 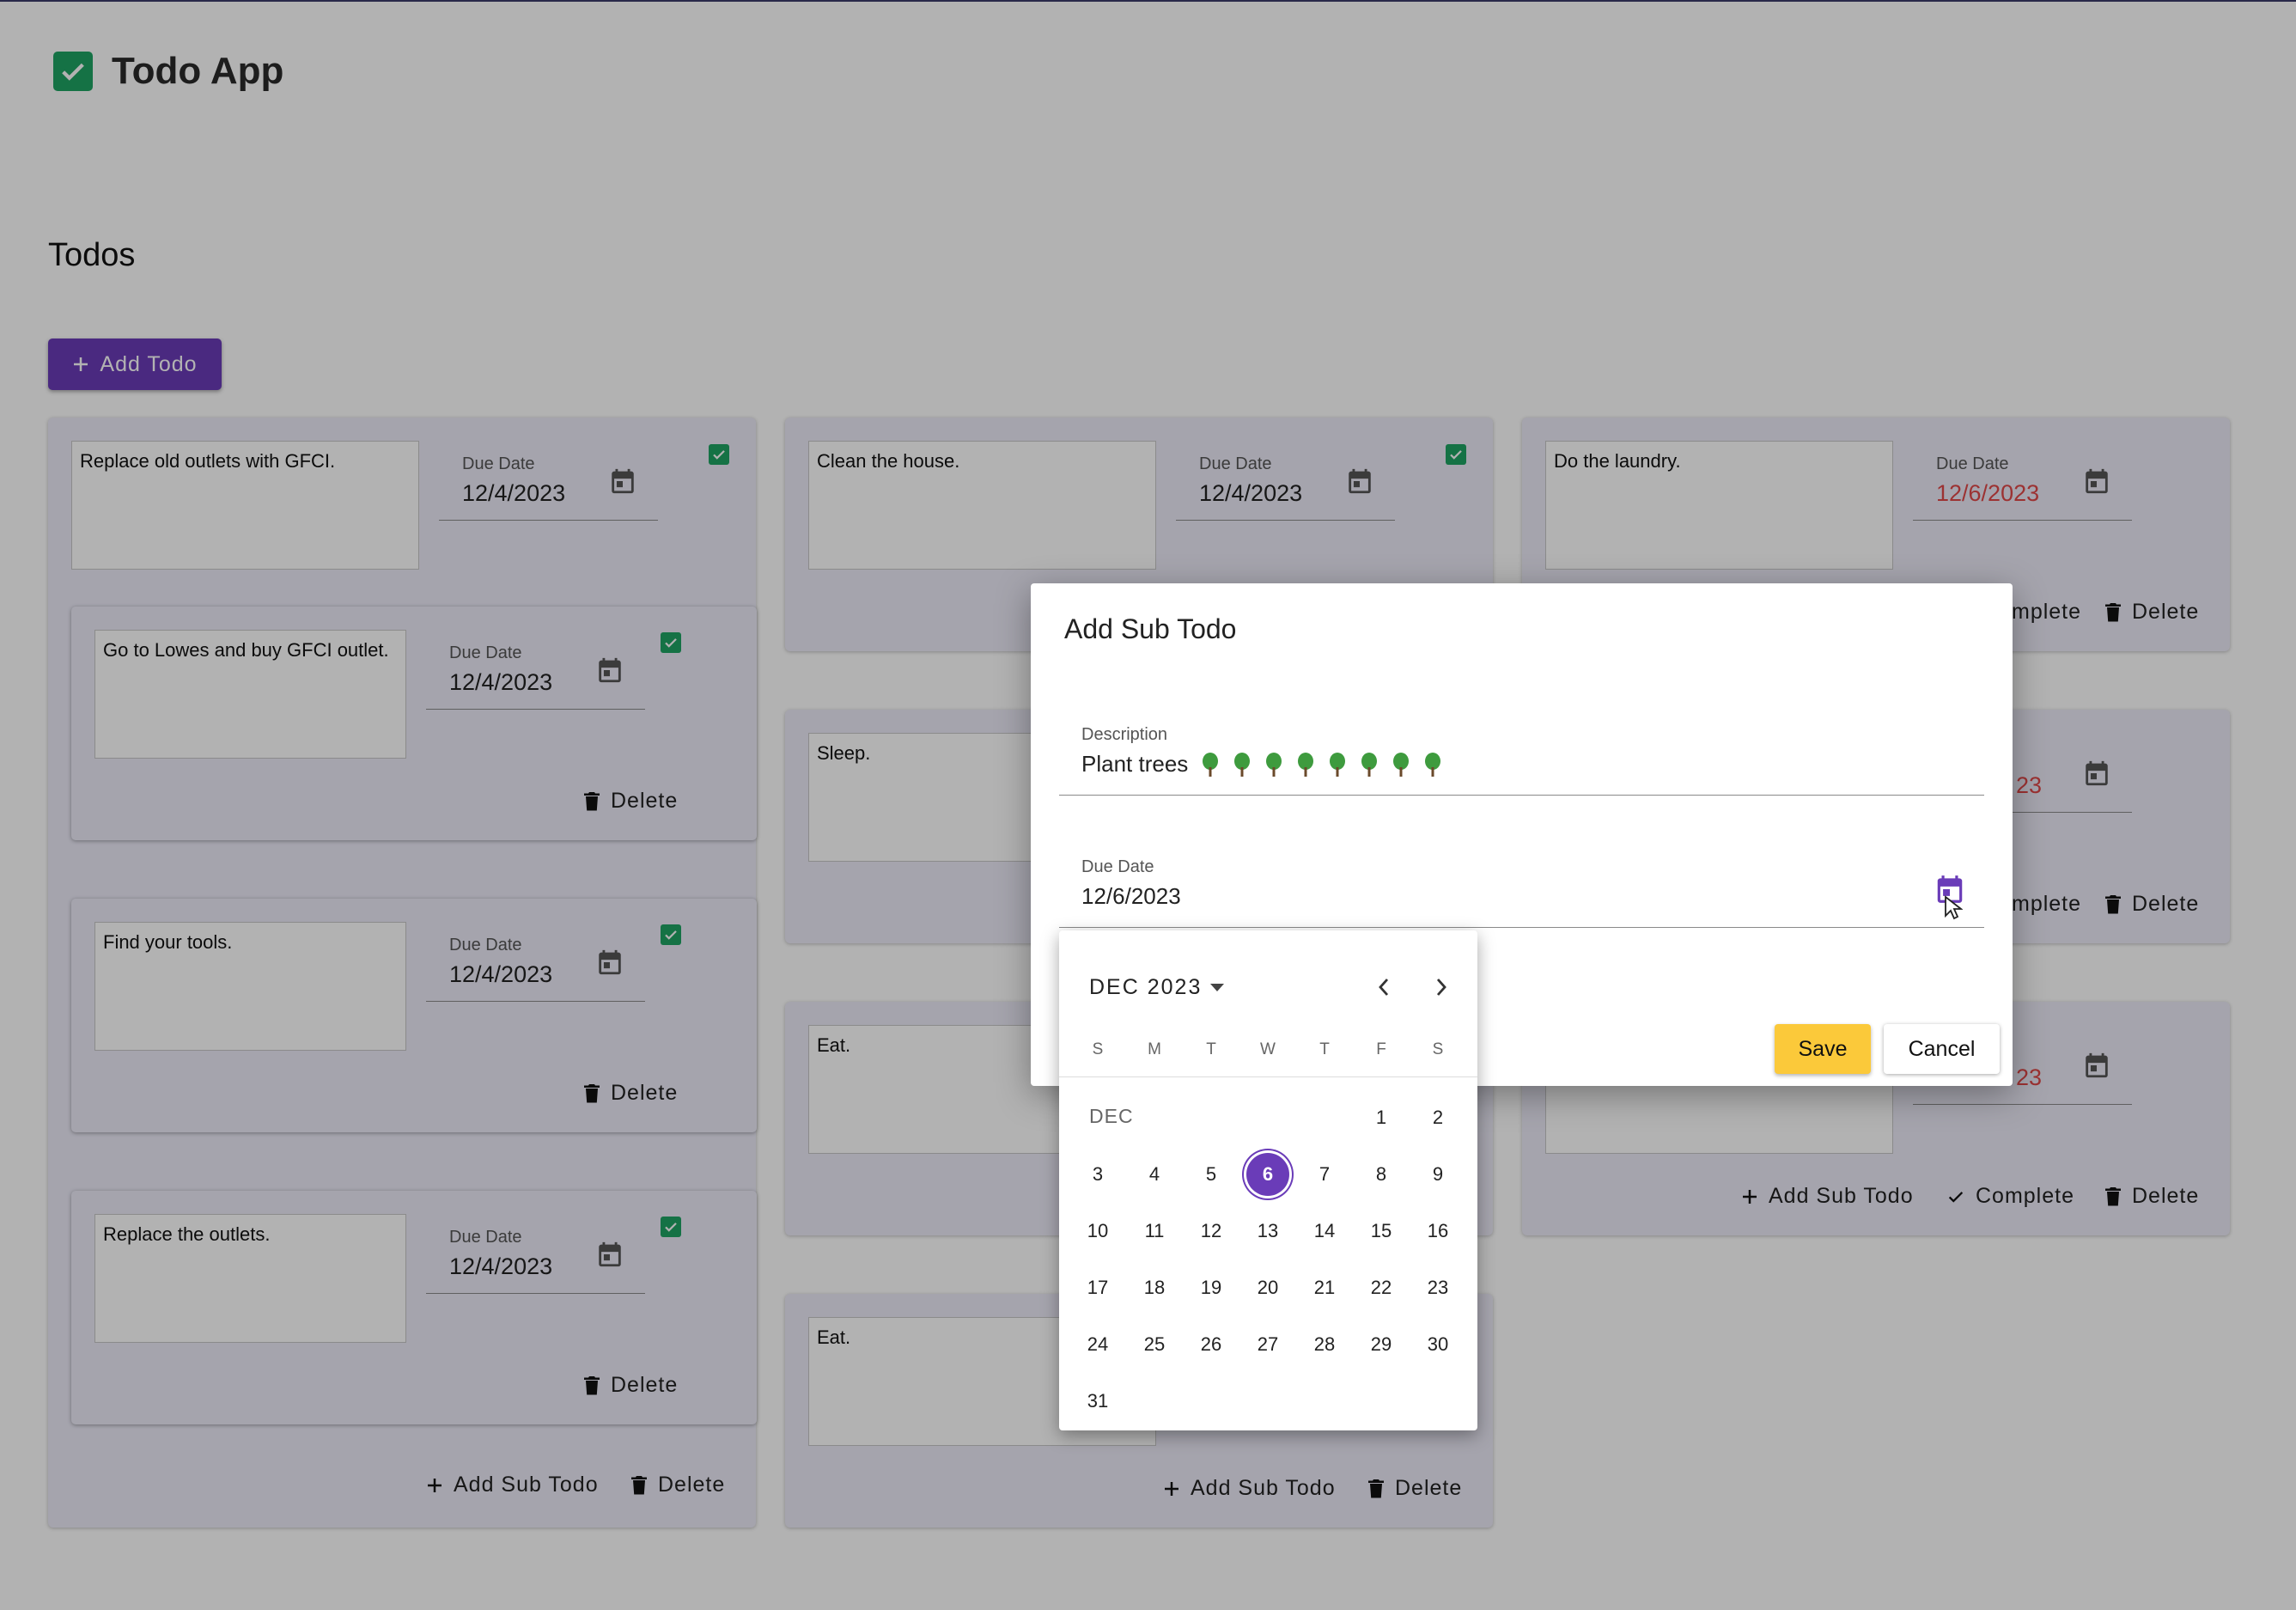 I want to click on weekday-label: M, so click(x=1155, y=1049).